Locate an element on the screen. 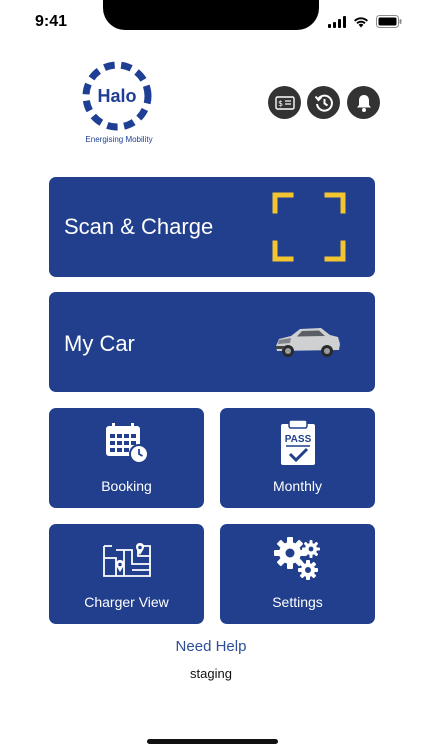  logo-tagline: Energising Mobility is located at coordinates (119, 139).